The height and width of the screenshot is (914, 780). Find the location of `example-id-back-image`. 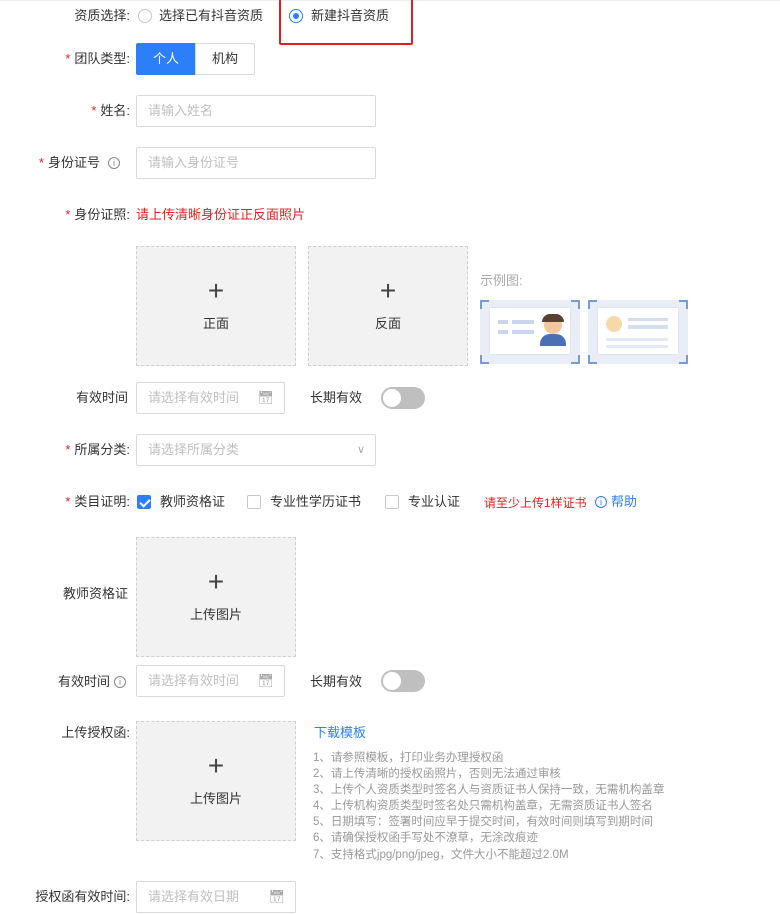

example-id-back-image is located at coordinates (638, 332).